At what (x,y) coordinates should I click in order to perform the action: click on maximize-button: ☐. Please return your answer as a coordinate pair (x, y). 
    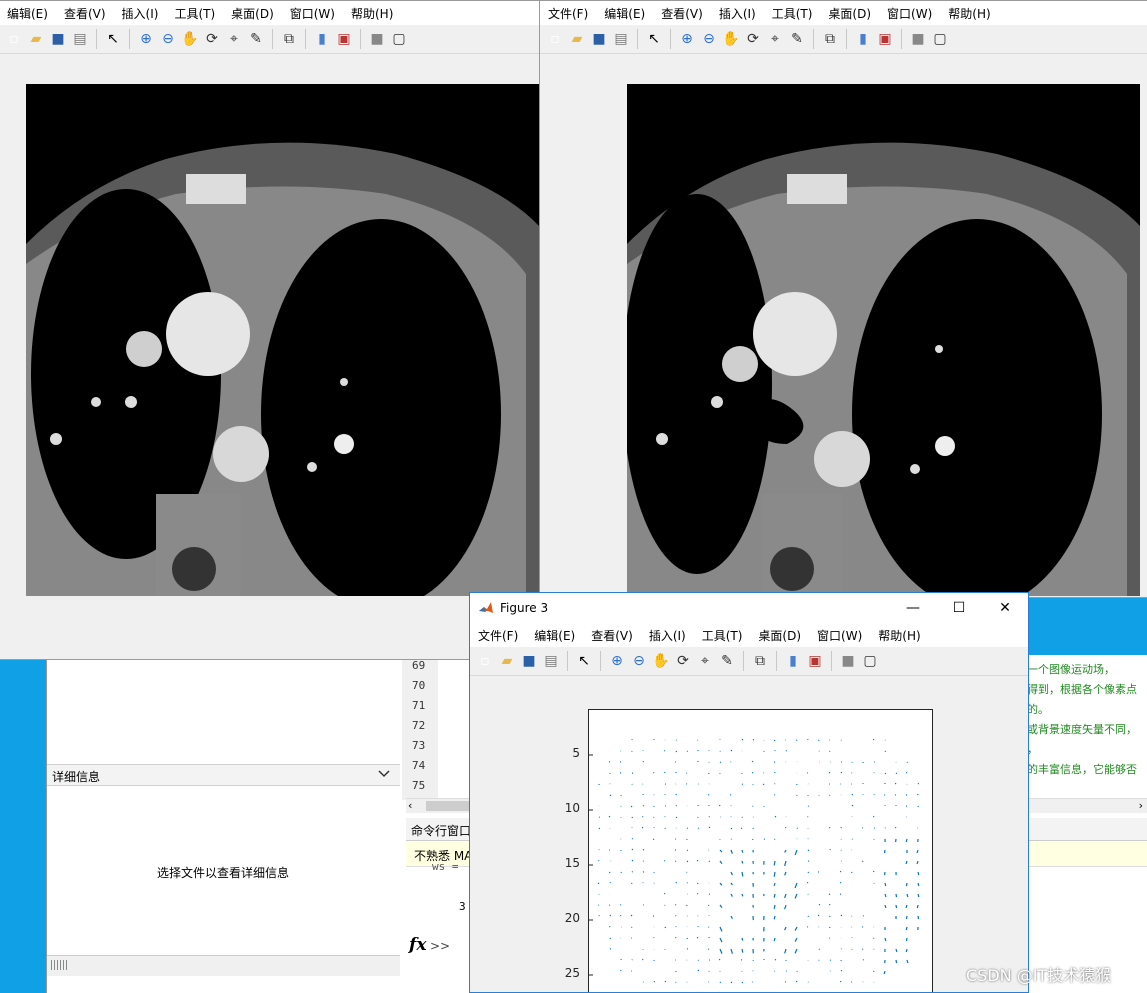
    Looking at the image, I should click on (959, 608).